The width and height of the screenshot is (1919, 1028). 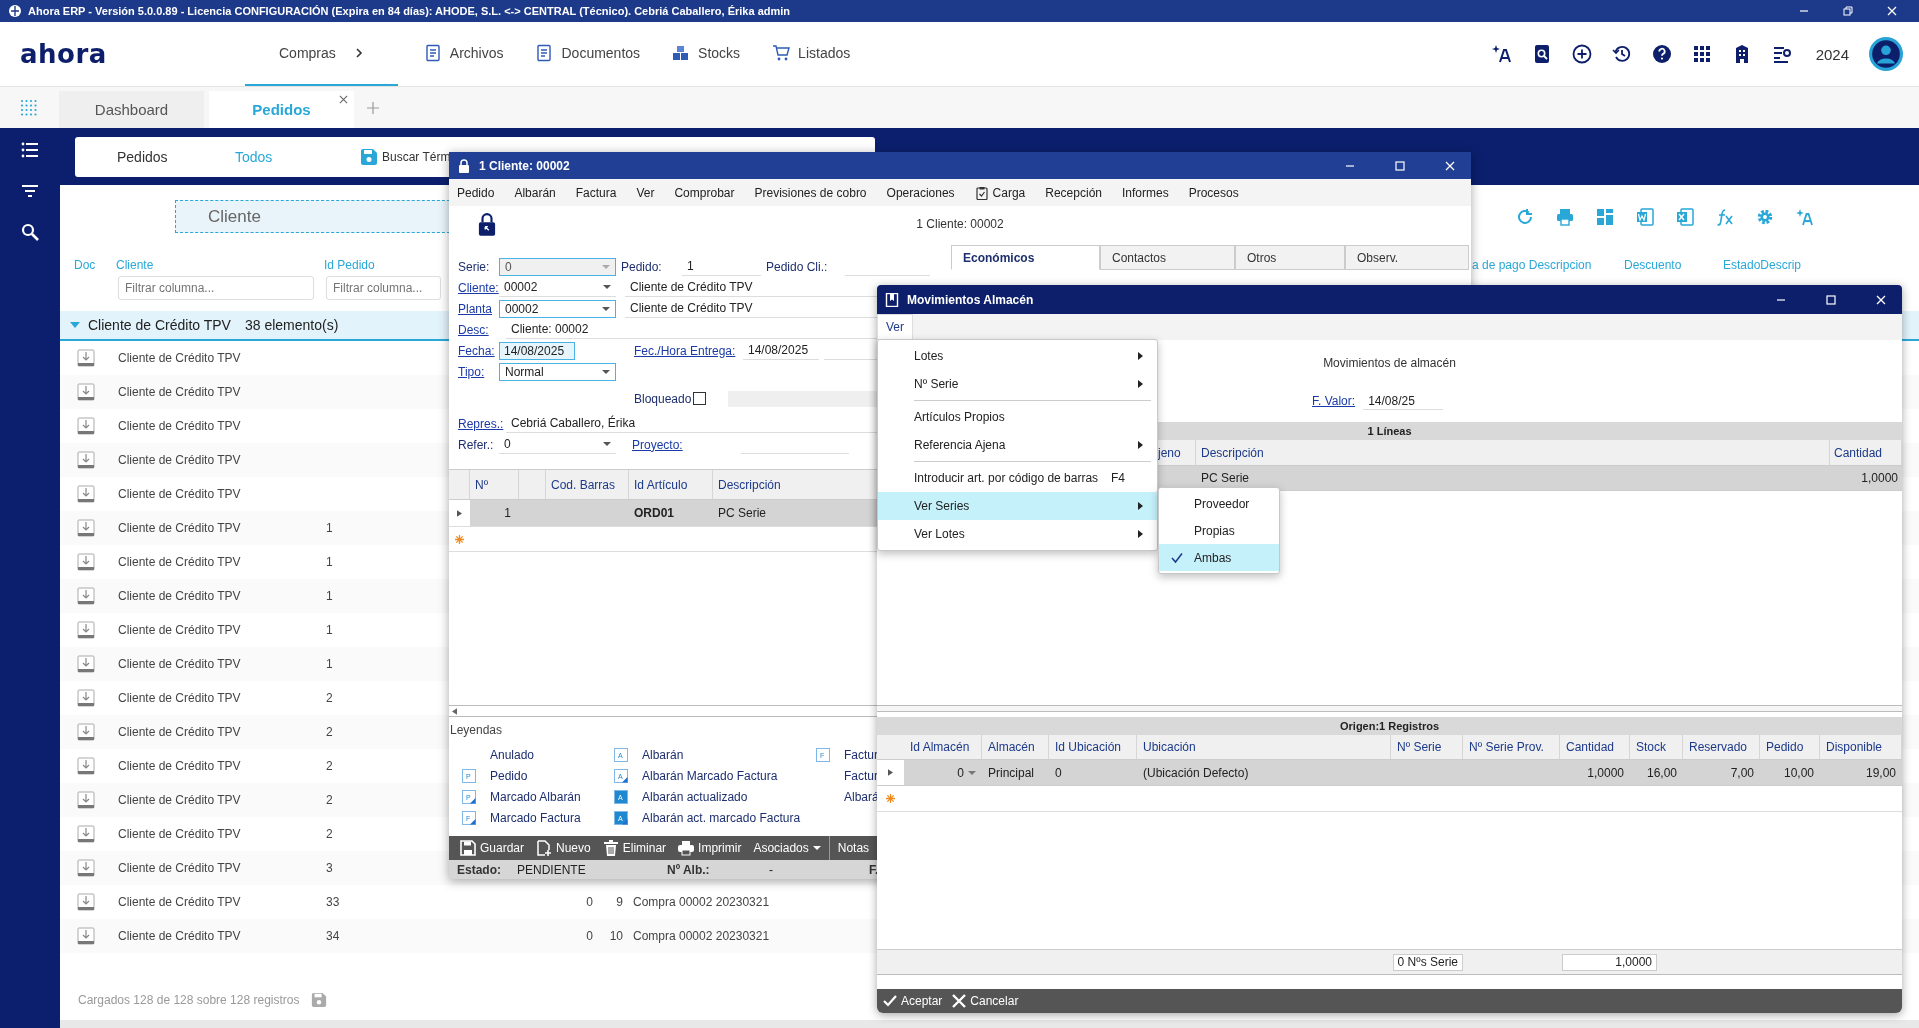 I want to click on table-row: 0 Principal 0 (Ubicación Defecto) 1,0000 16,00 7,00 10,00 19,00, so click(x=1389, y=773).